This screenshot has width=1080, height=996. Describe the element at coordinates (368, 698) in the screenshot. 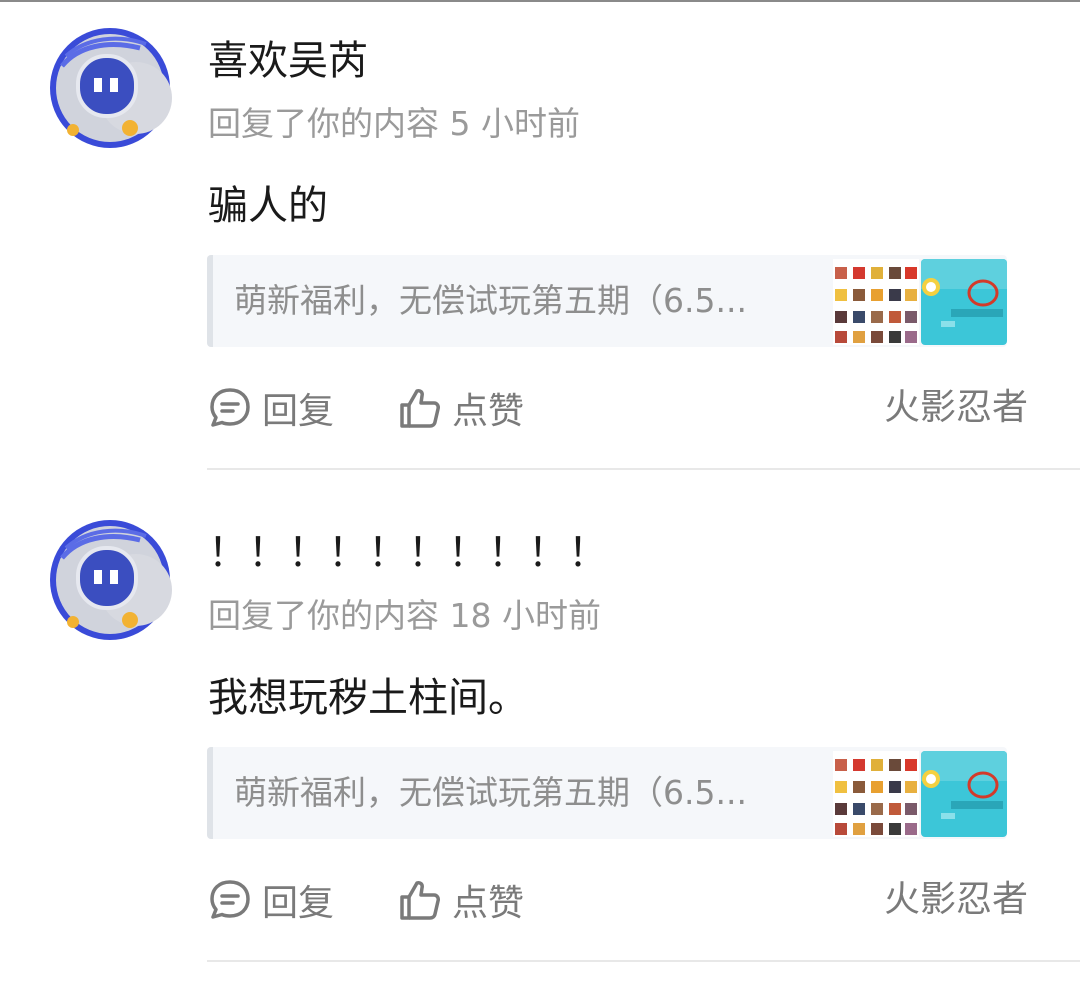

I see `reply-content: 我想玩秽土柱间。` at that location.